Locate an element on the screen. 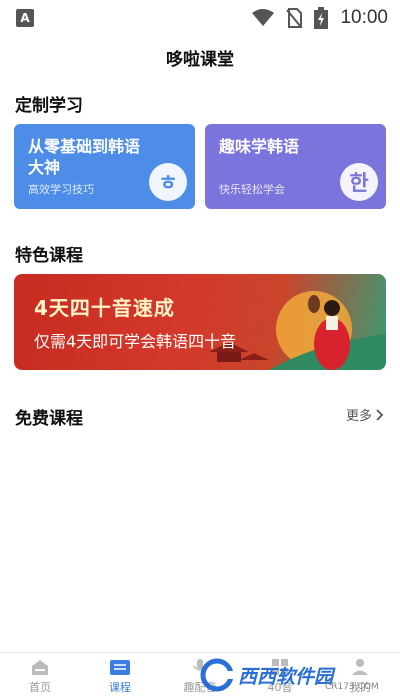  status-time: 10:00 is located at coordinates (364, 17).